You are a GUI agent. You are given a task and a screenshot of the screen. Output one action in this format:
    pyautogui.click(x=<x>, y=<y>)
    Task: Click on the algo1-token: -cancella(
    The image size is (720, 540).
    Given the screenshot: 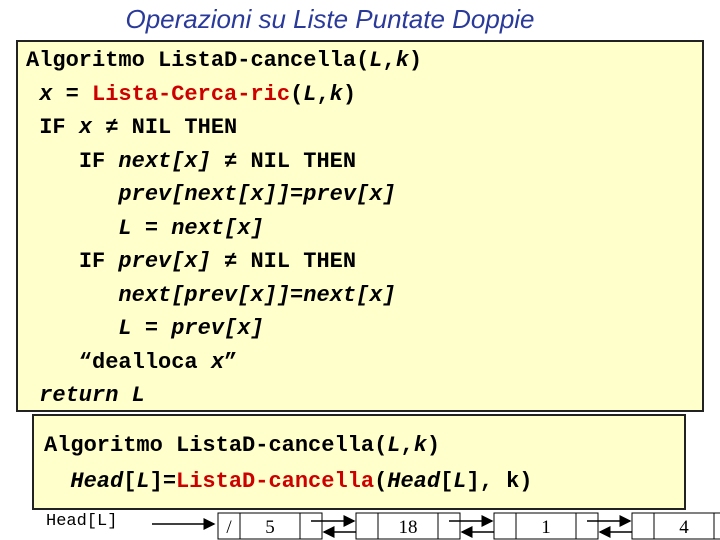 What is the action you would take?
    pyautogui.click(x=303, y=60)
    